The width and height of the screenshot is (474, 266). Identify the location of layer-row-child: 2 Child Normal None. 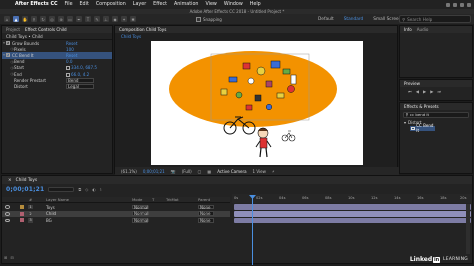
(116, 213).